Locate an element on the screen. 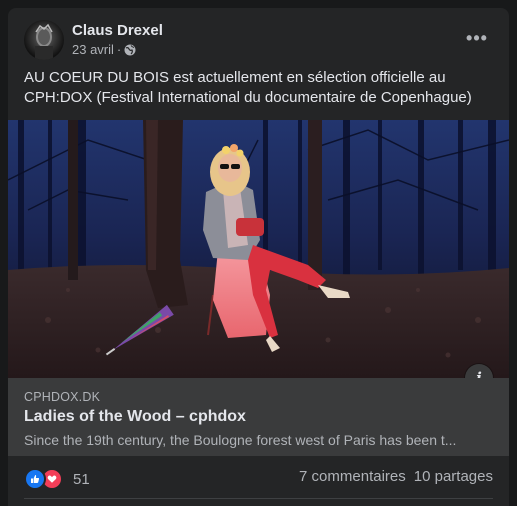  reactions-summary: 51 is located at coordinates (57, 479).